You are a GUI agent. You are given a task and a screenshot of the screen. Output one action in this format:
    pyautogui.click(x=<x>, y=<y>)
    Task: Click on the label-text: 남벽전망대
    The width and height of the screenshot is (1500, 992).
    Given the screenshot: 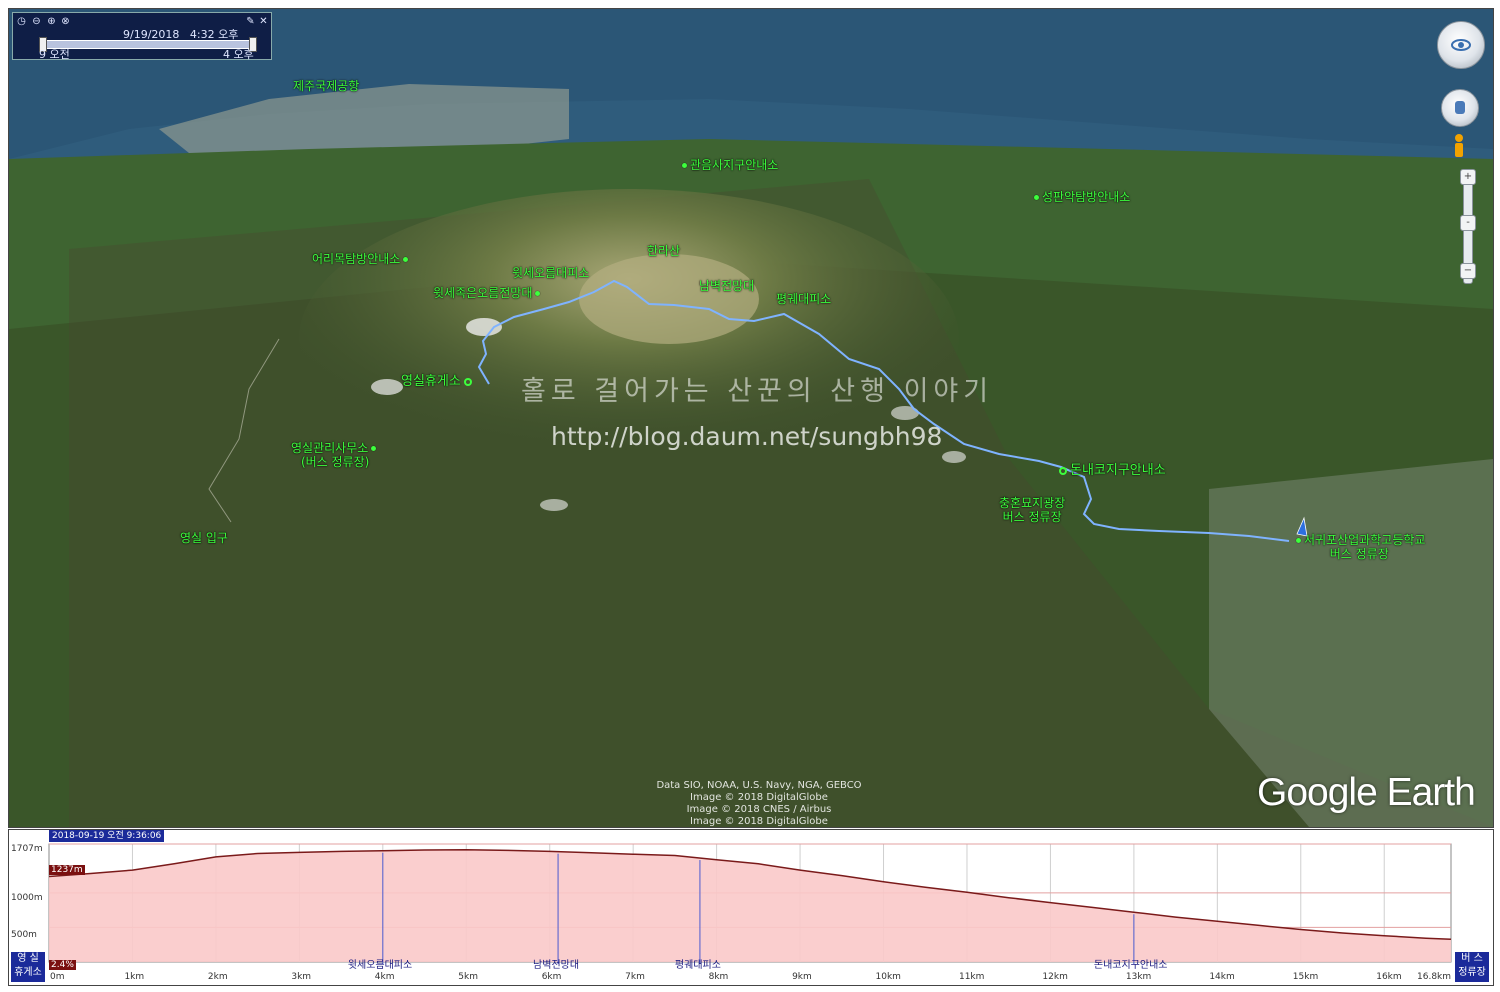 What is the action you would take?
    pyautogui.click(x=727, y=286)
    